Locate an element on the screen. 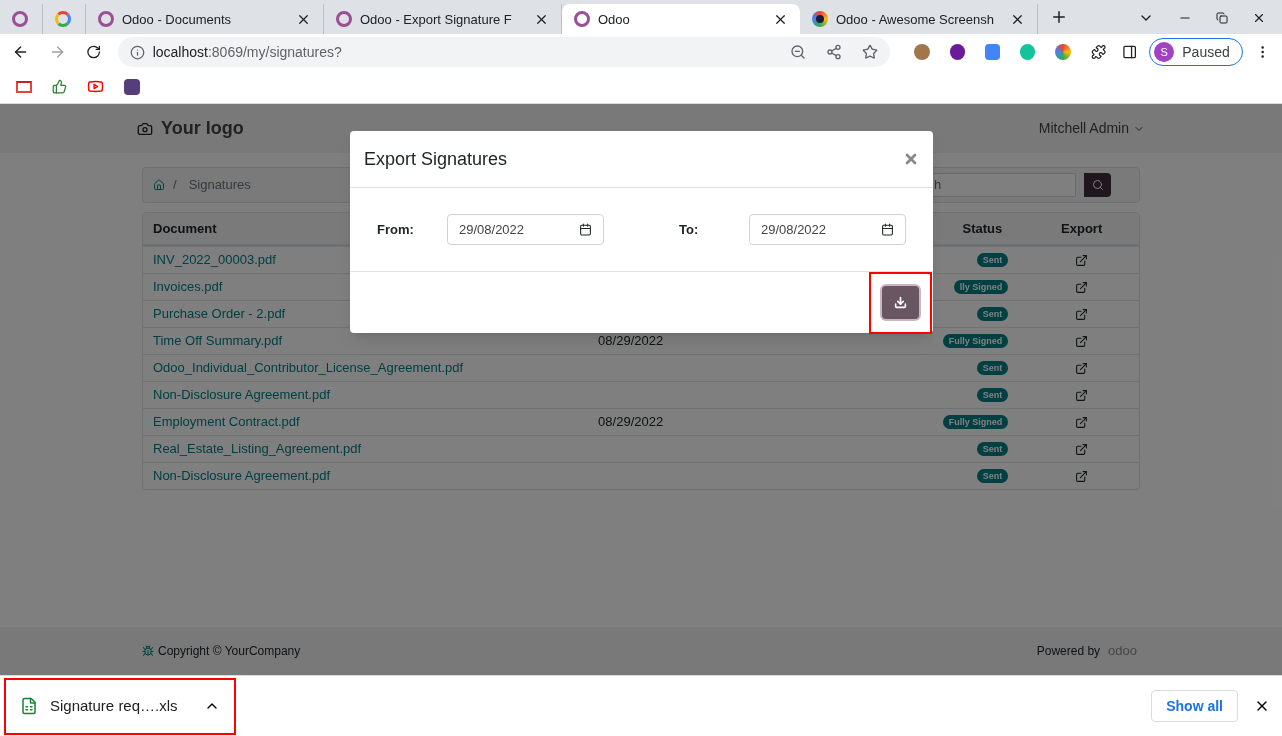  download-button is located at coordinates (900, 302).